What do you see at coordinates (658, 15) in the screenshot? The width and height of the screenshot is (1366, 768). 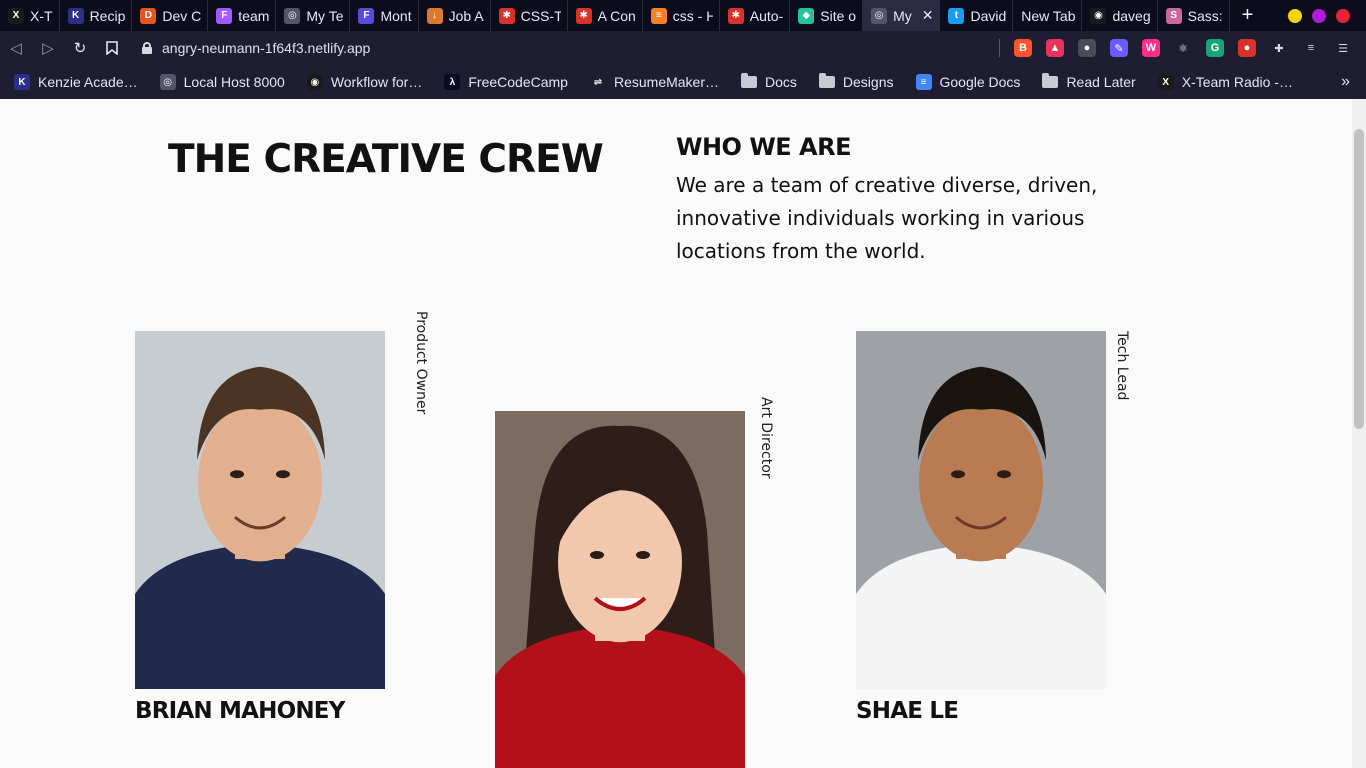 I see `tab-favicon-icon: ≡` at bounding box center [658, 15].